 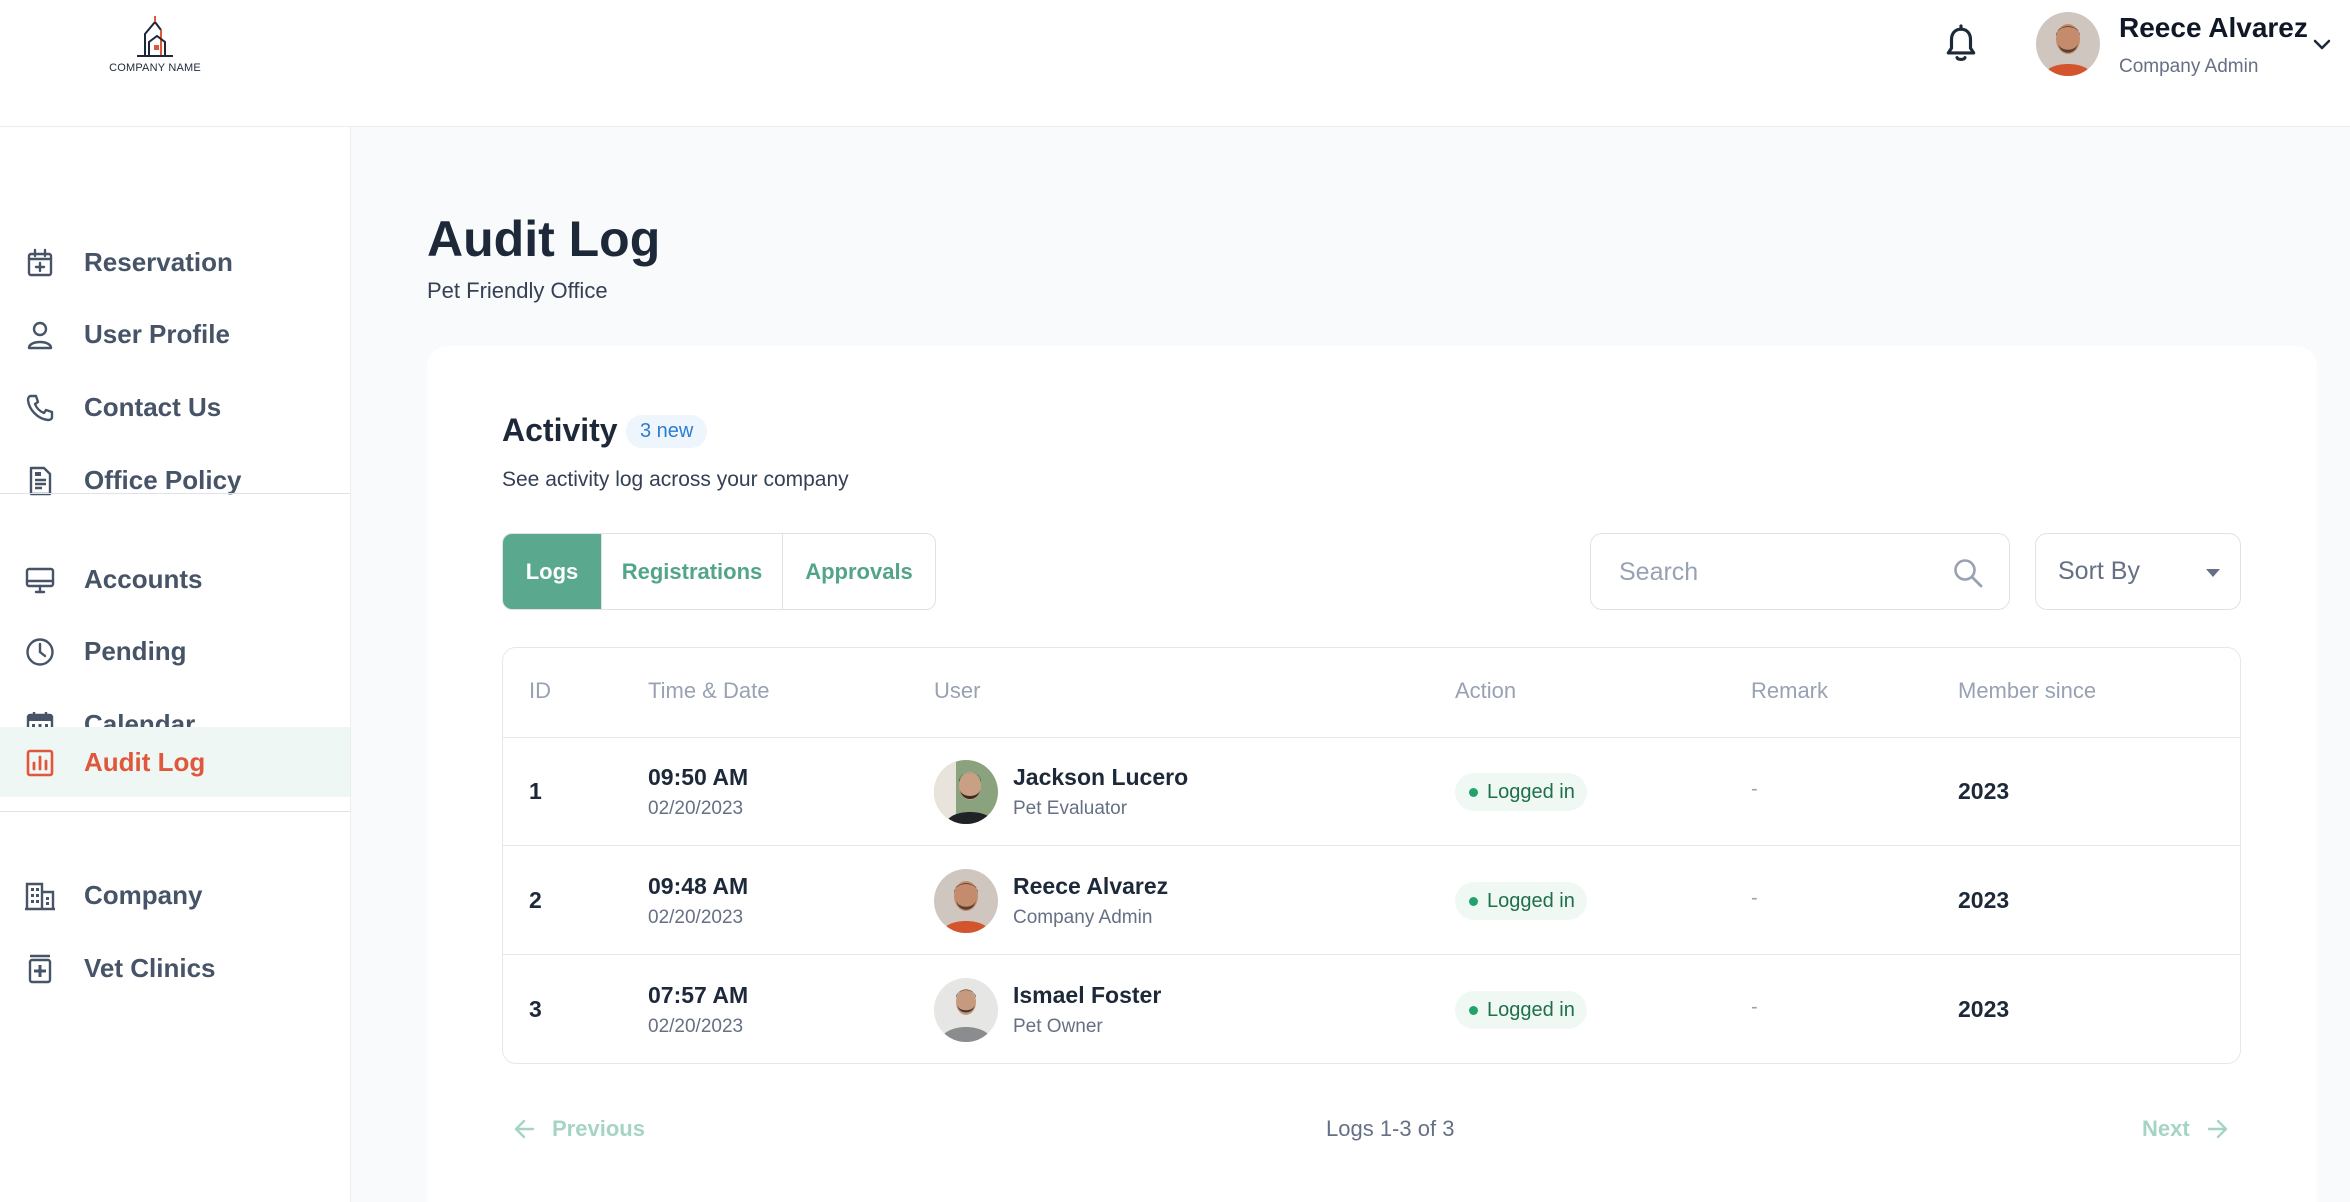 What do you see at coordinates (135, 651) in the screenshot?
I see `sidebar-item-label: Pending` at bounding box center [135, 651].